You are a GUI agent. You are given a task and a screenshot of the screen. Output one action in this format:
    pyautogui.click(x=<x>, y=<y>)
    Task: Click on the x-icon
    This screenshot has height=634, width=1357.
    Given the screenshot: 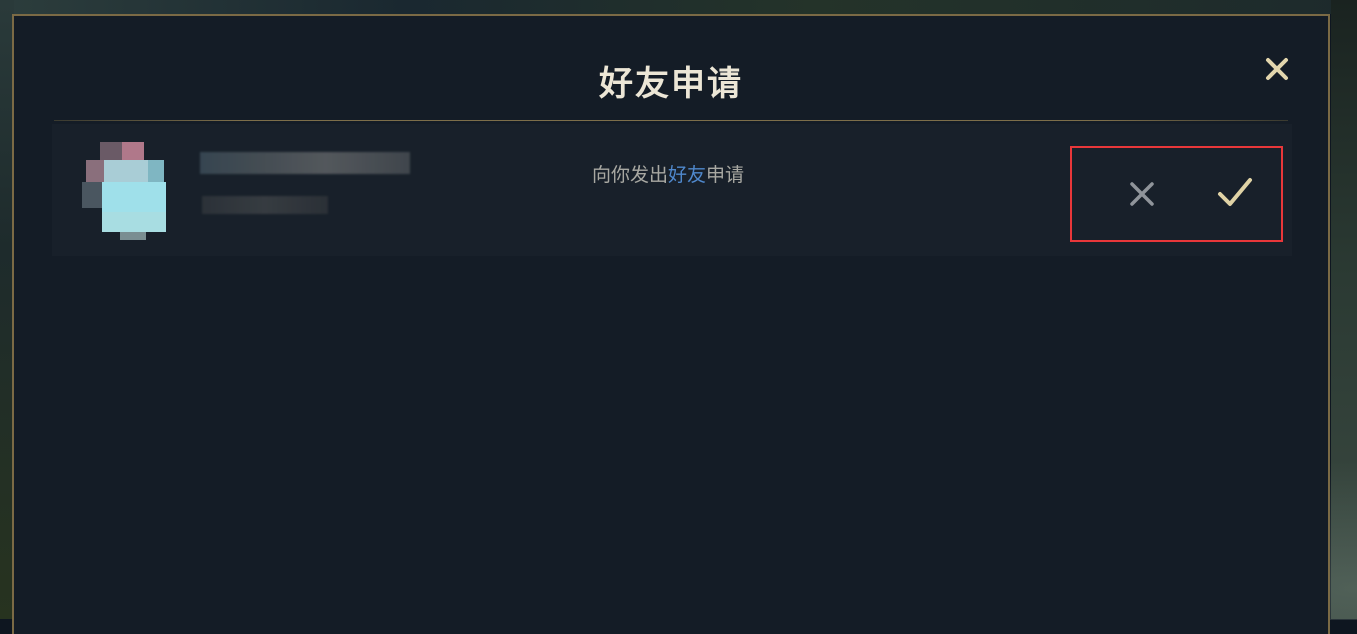 What is the action you would take?
    pyautogui.click(x=1142, y=194)
    